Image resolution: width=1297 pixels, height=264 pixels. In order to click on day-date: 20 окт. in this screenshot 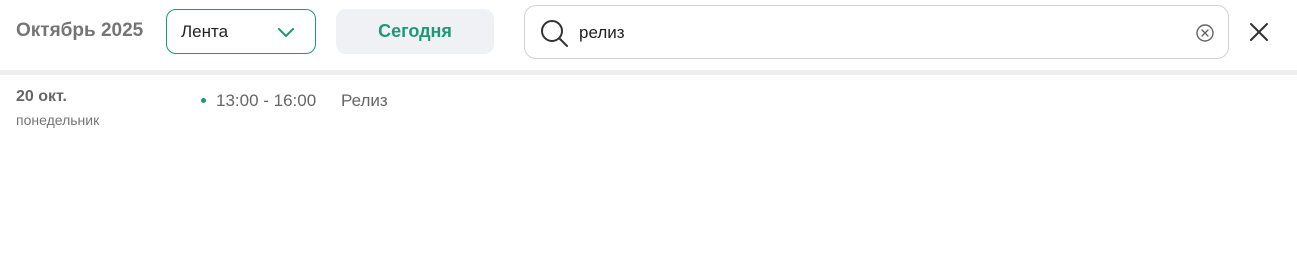, I will do `click(41, 96)`.